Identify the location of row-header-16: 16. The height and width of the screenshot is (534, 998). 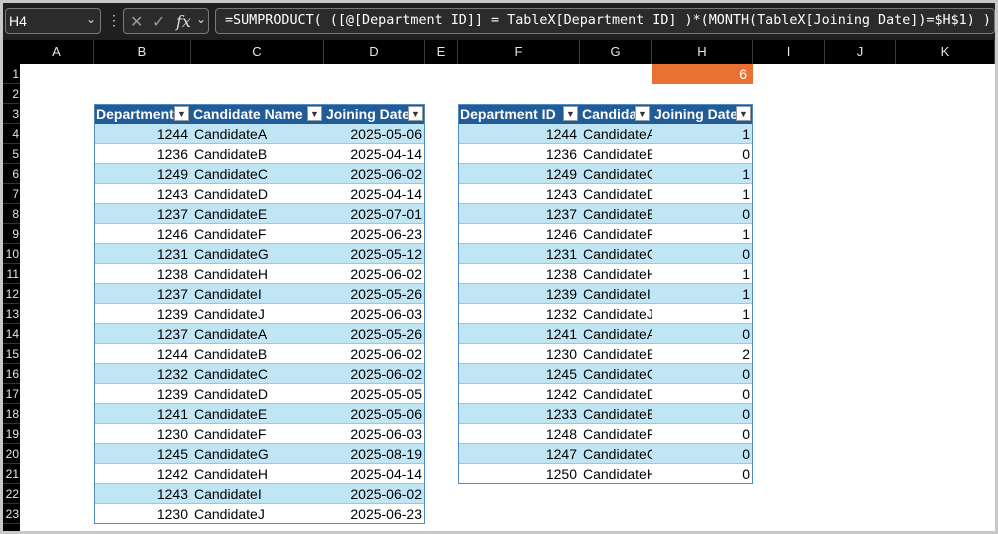
(11, 374).